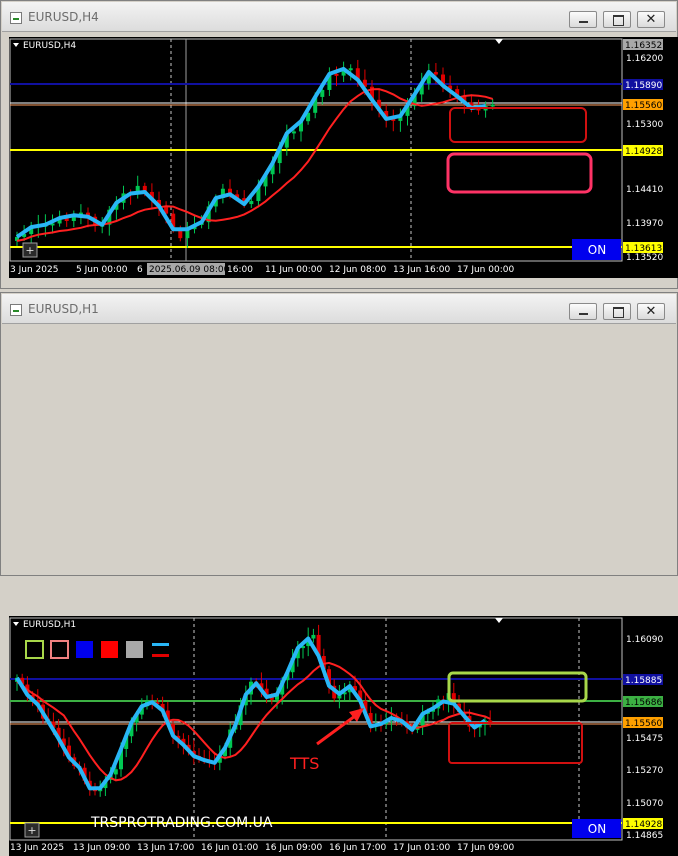 Image resolution: width=678 pixels, height=856 pixels. I want to click on buy-zone-box, so click(517, 687).